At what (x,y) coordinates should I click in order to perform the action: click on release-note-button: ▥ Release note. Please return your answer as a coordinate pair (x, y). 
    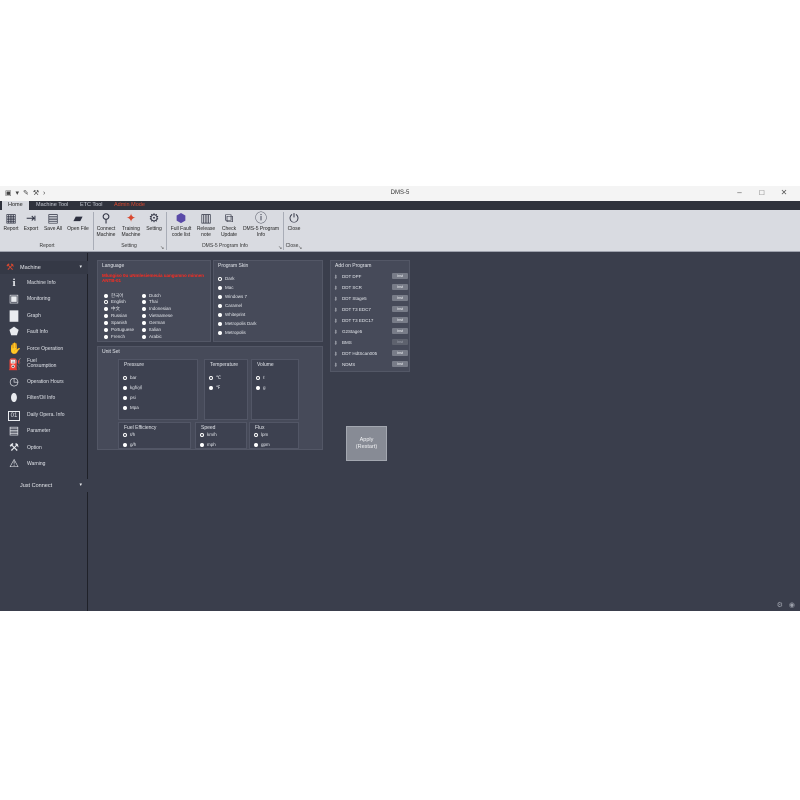
    Looking at the image, I should click on (206, 224).